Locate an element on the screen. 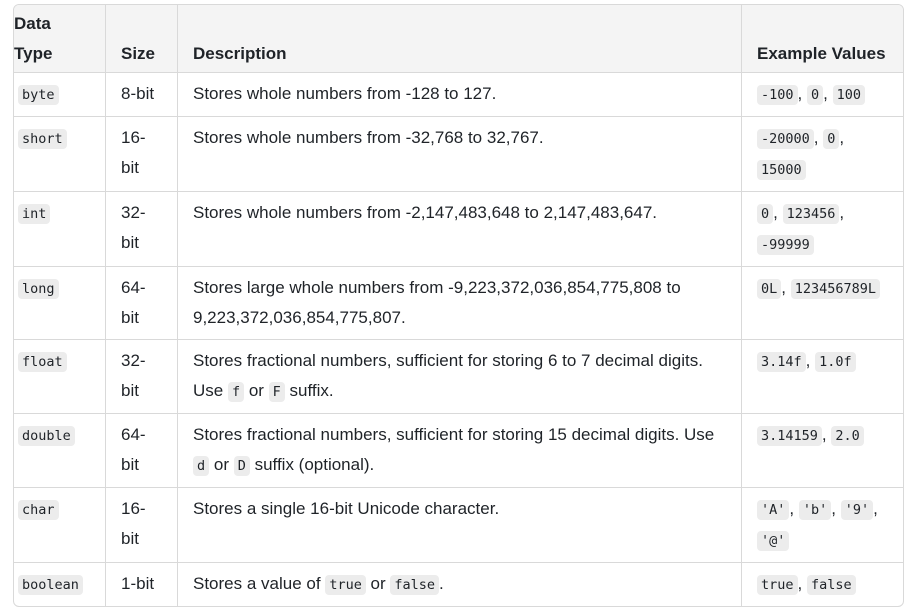 The image size is (907, 607). type-cell: byte is located at coordinates (60, 95).